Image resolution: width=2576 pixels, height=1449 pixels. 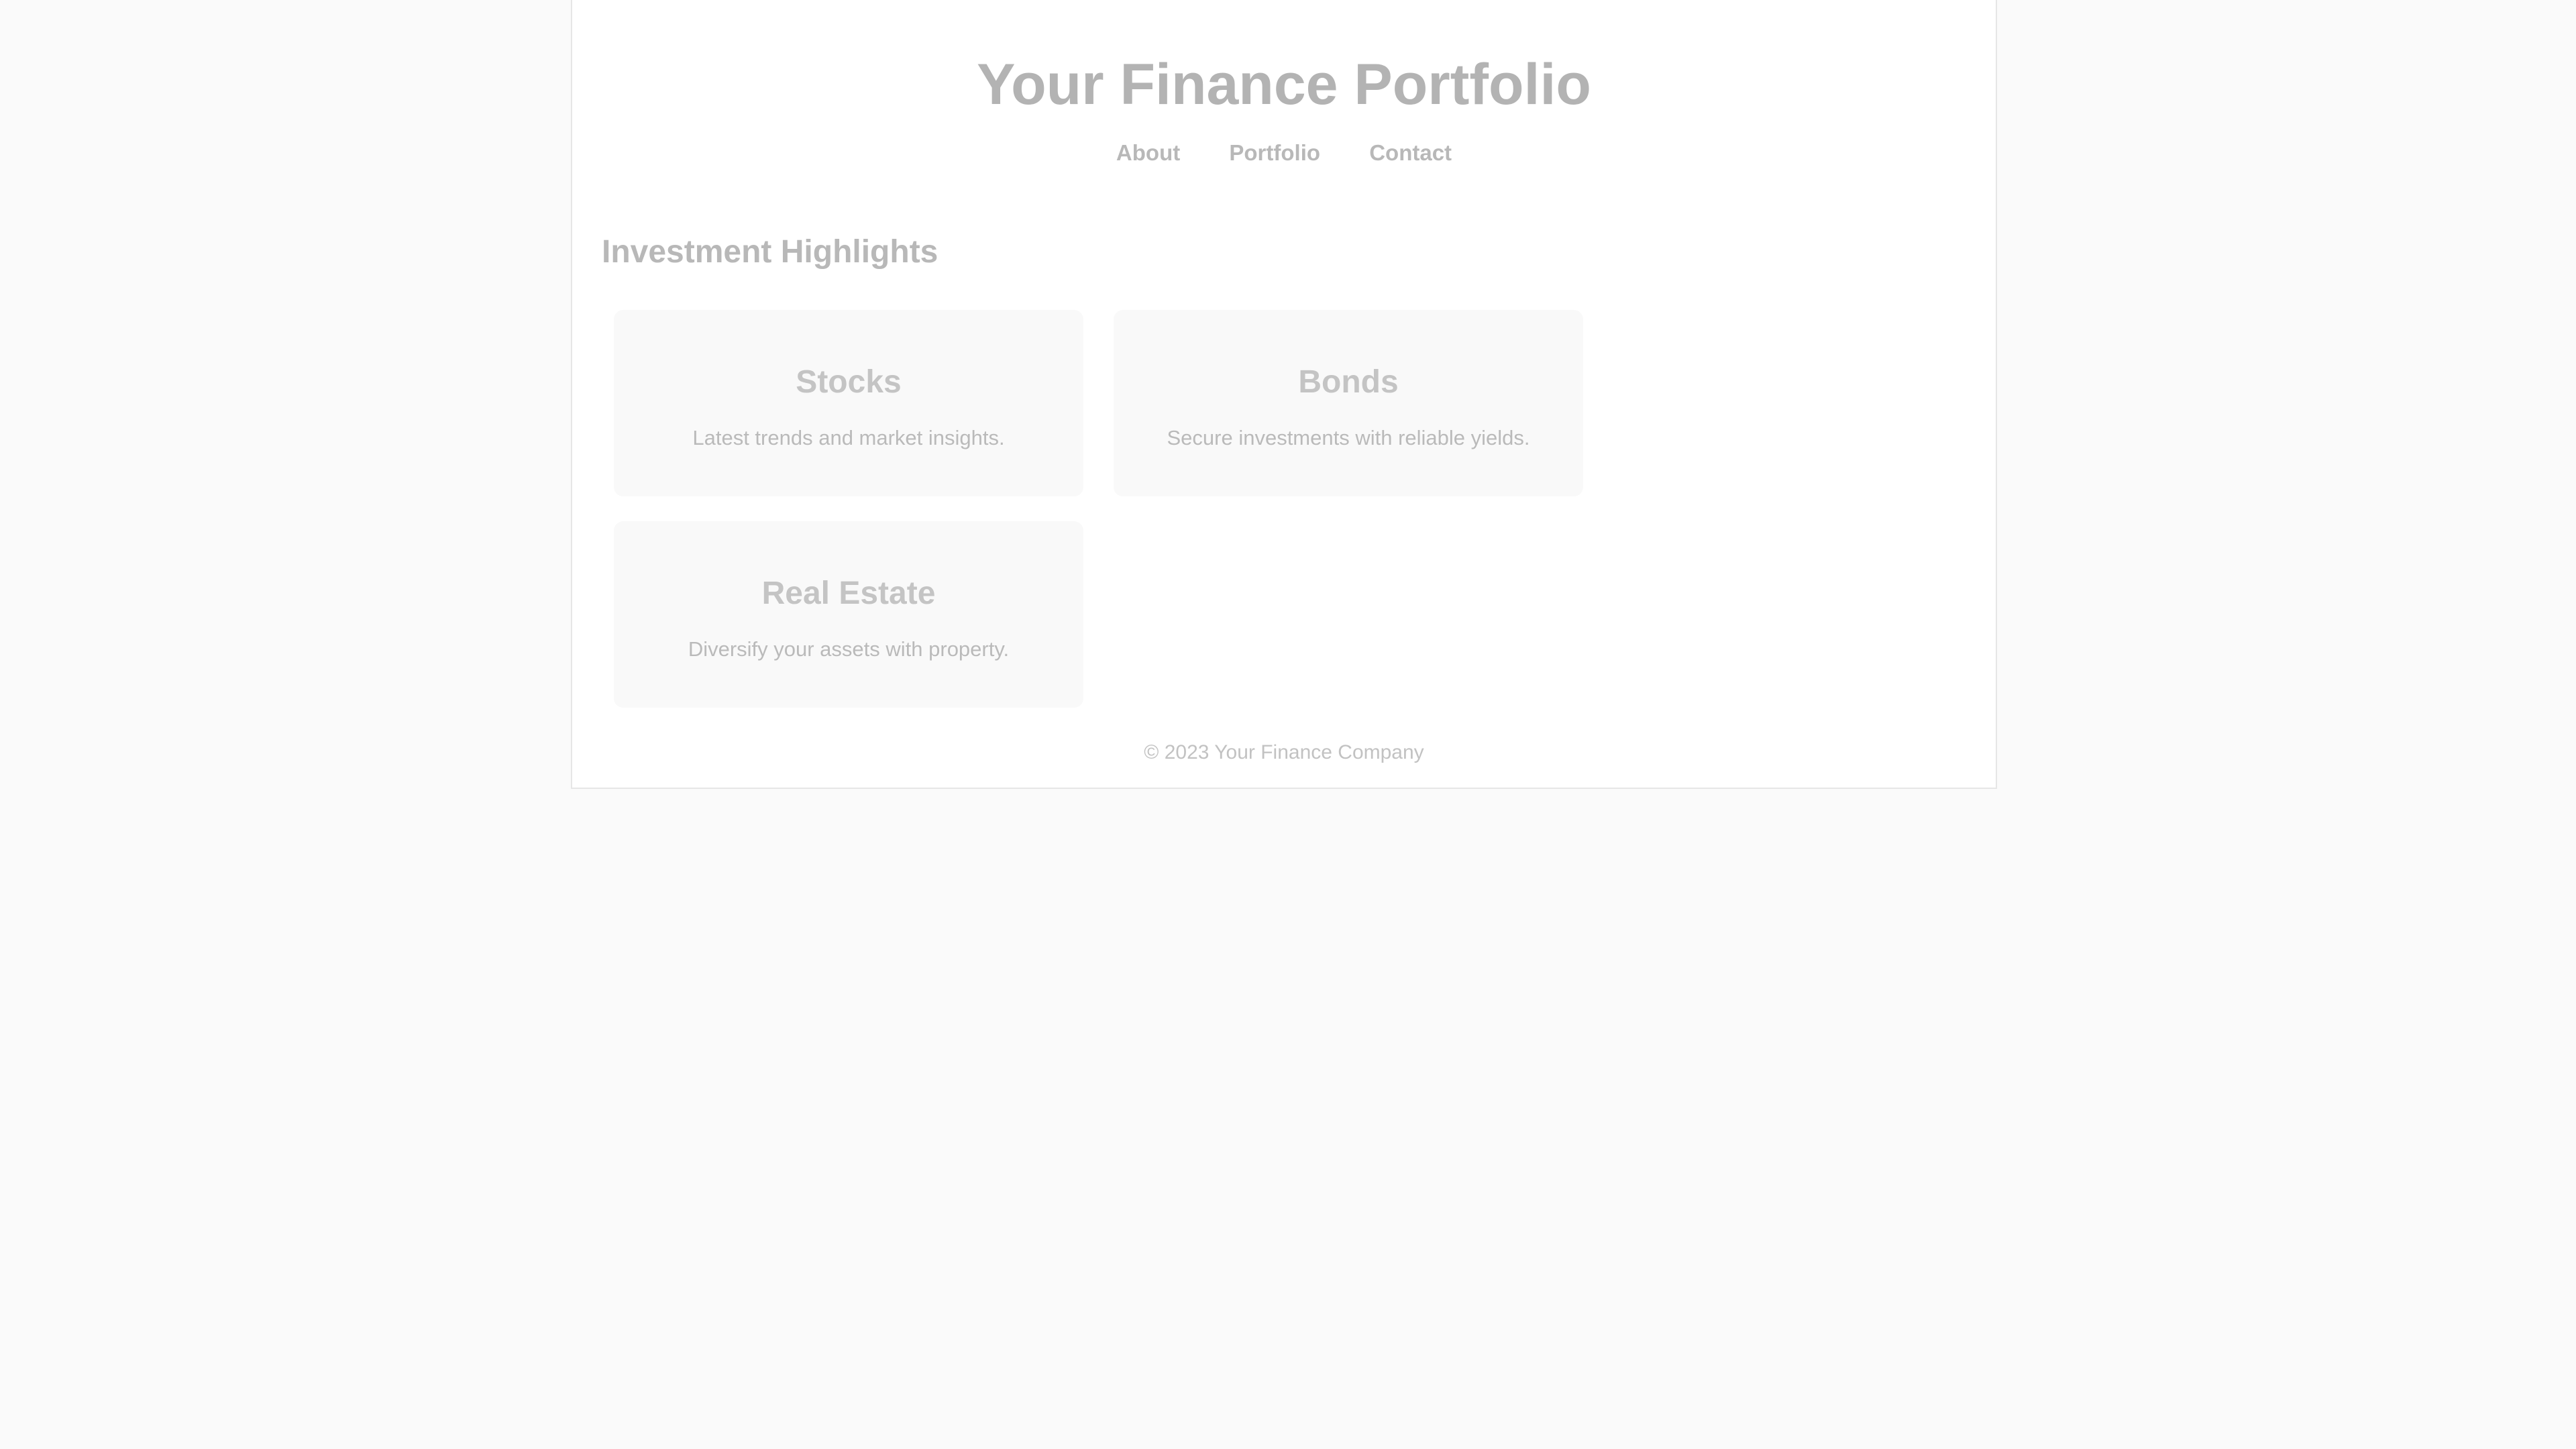 I want to click on card-title: Real Estate, so click(x=848, y=593).